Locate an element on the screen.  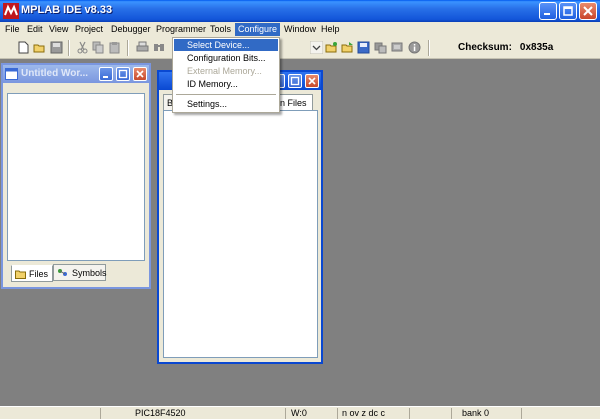
close-button is located at coordinates (588, 11).